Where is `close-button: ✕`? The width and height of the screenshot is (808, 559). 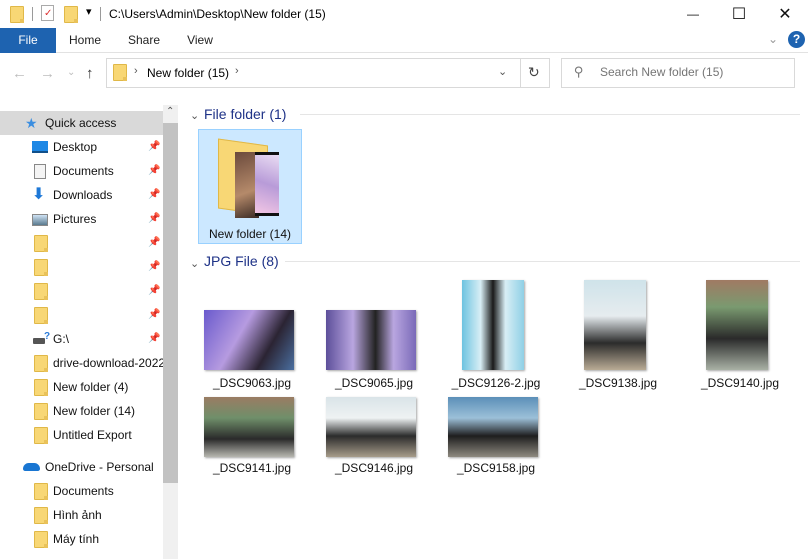 close-button: ✕ is located at coordinates (785, 14).